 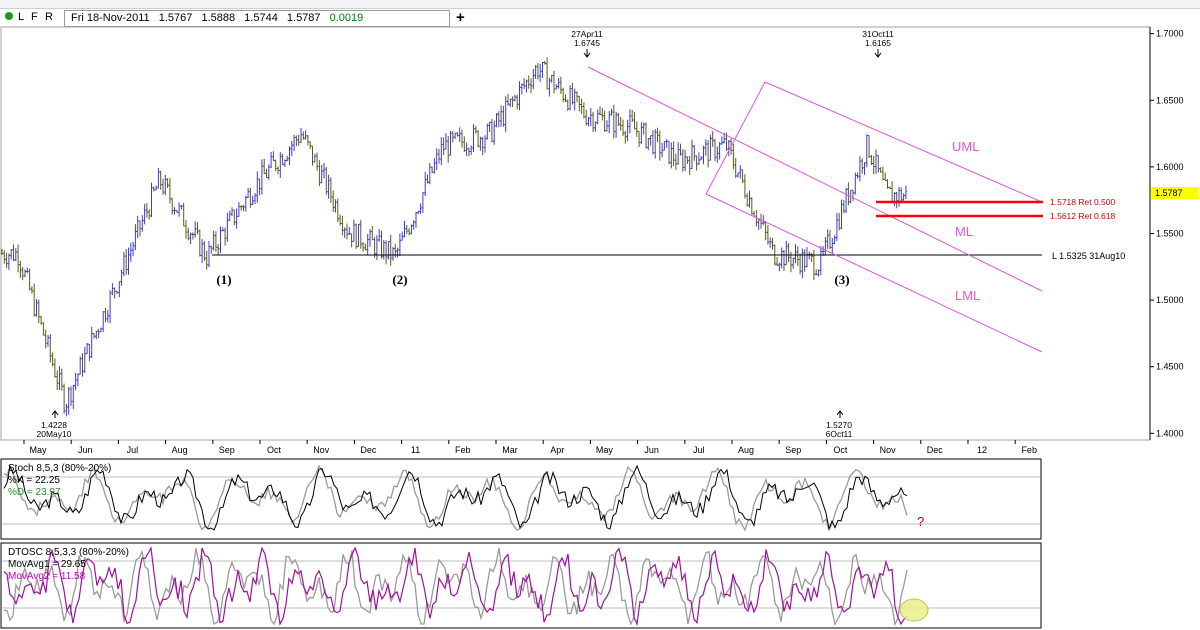 I want to click on support-line-label: L 1.5325 31Aug10, so click(x=1088, y=256).